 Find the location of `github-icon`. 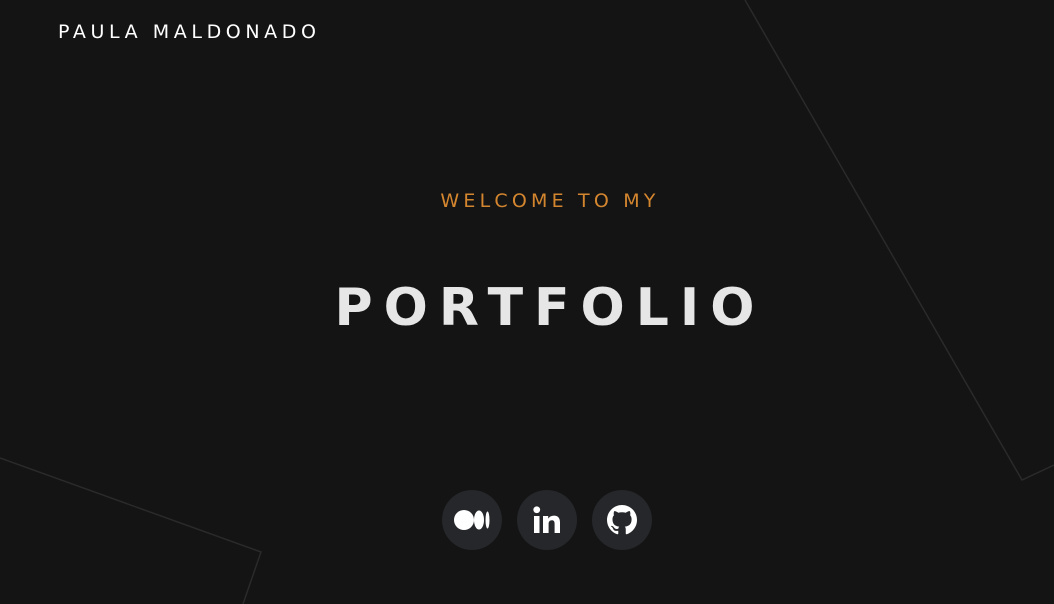

github-icon is located at coordinates (622, 520).